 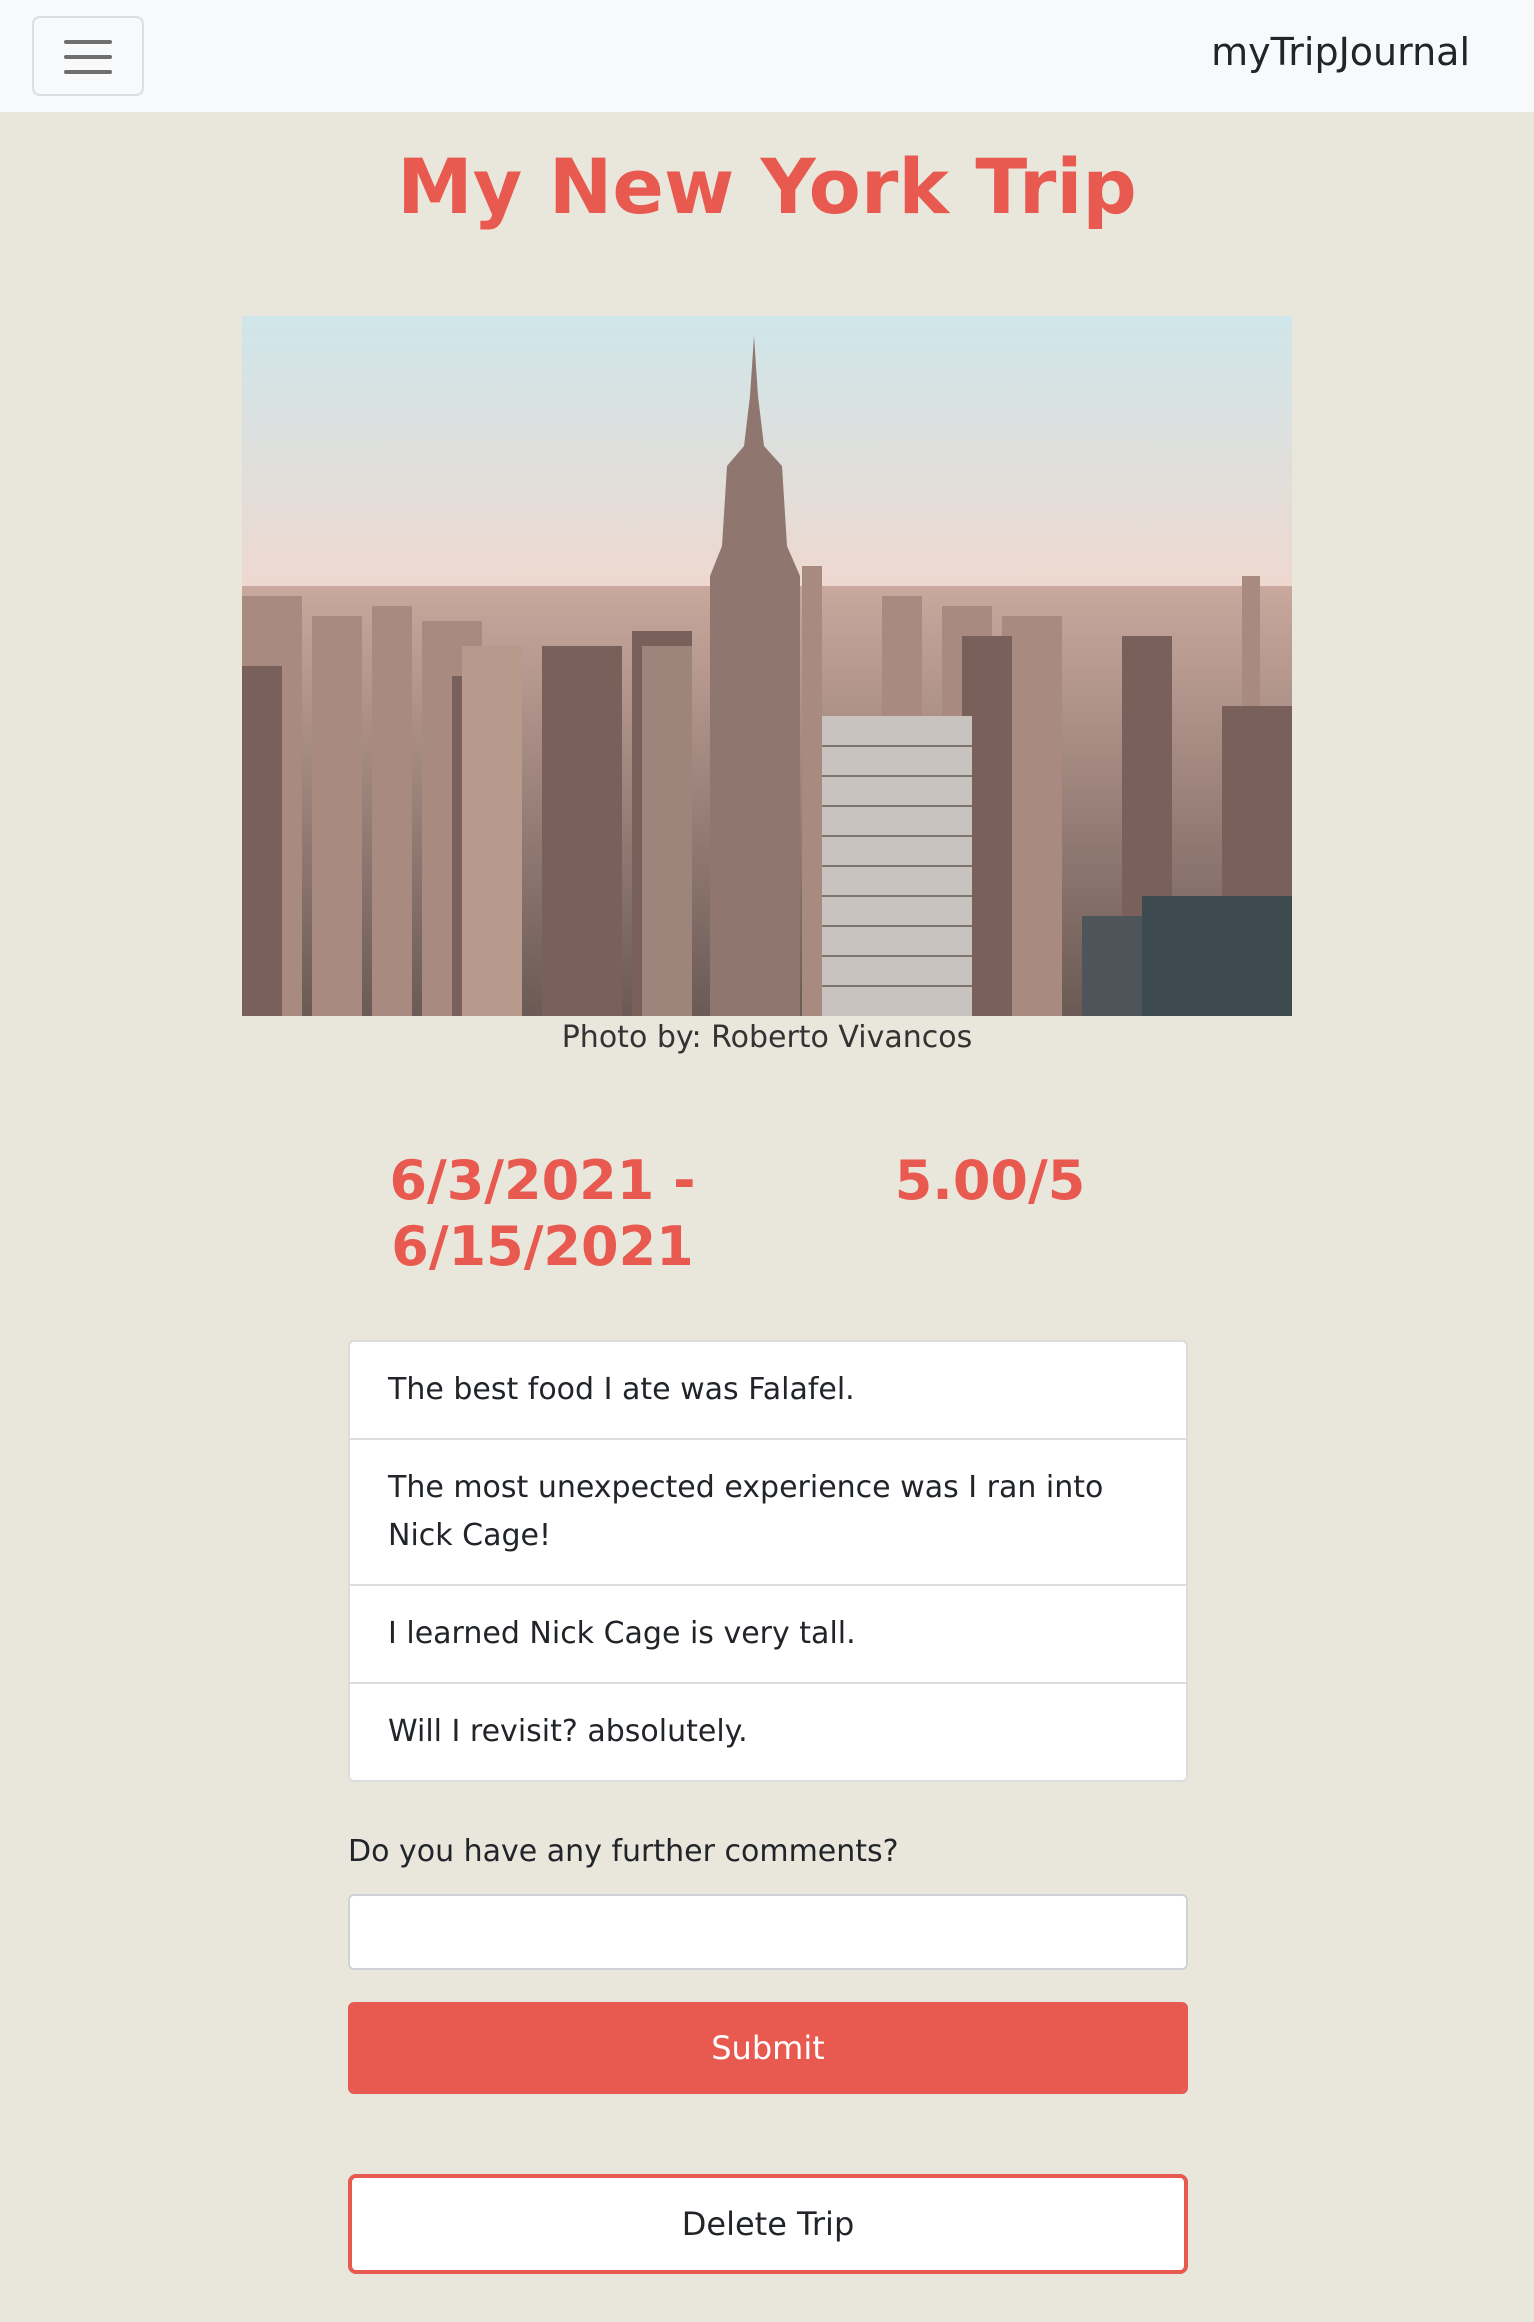 What do you see at coordinates (990, 1180) in the screenshot?
I see `trip-rating: 5.00/5` at bounding box center [990, 1180].